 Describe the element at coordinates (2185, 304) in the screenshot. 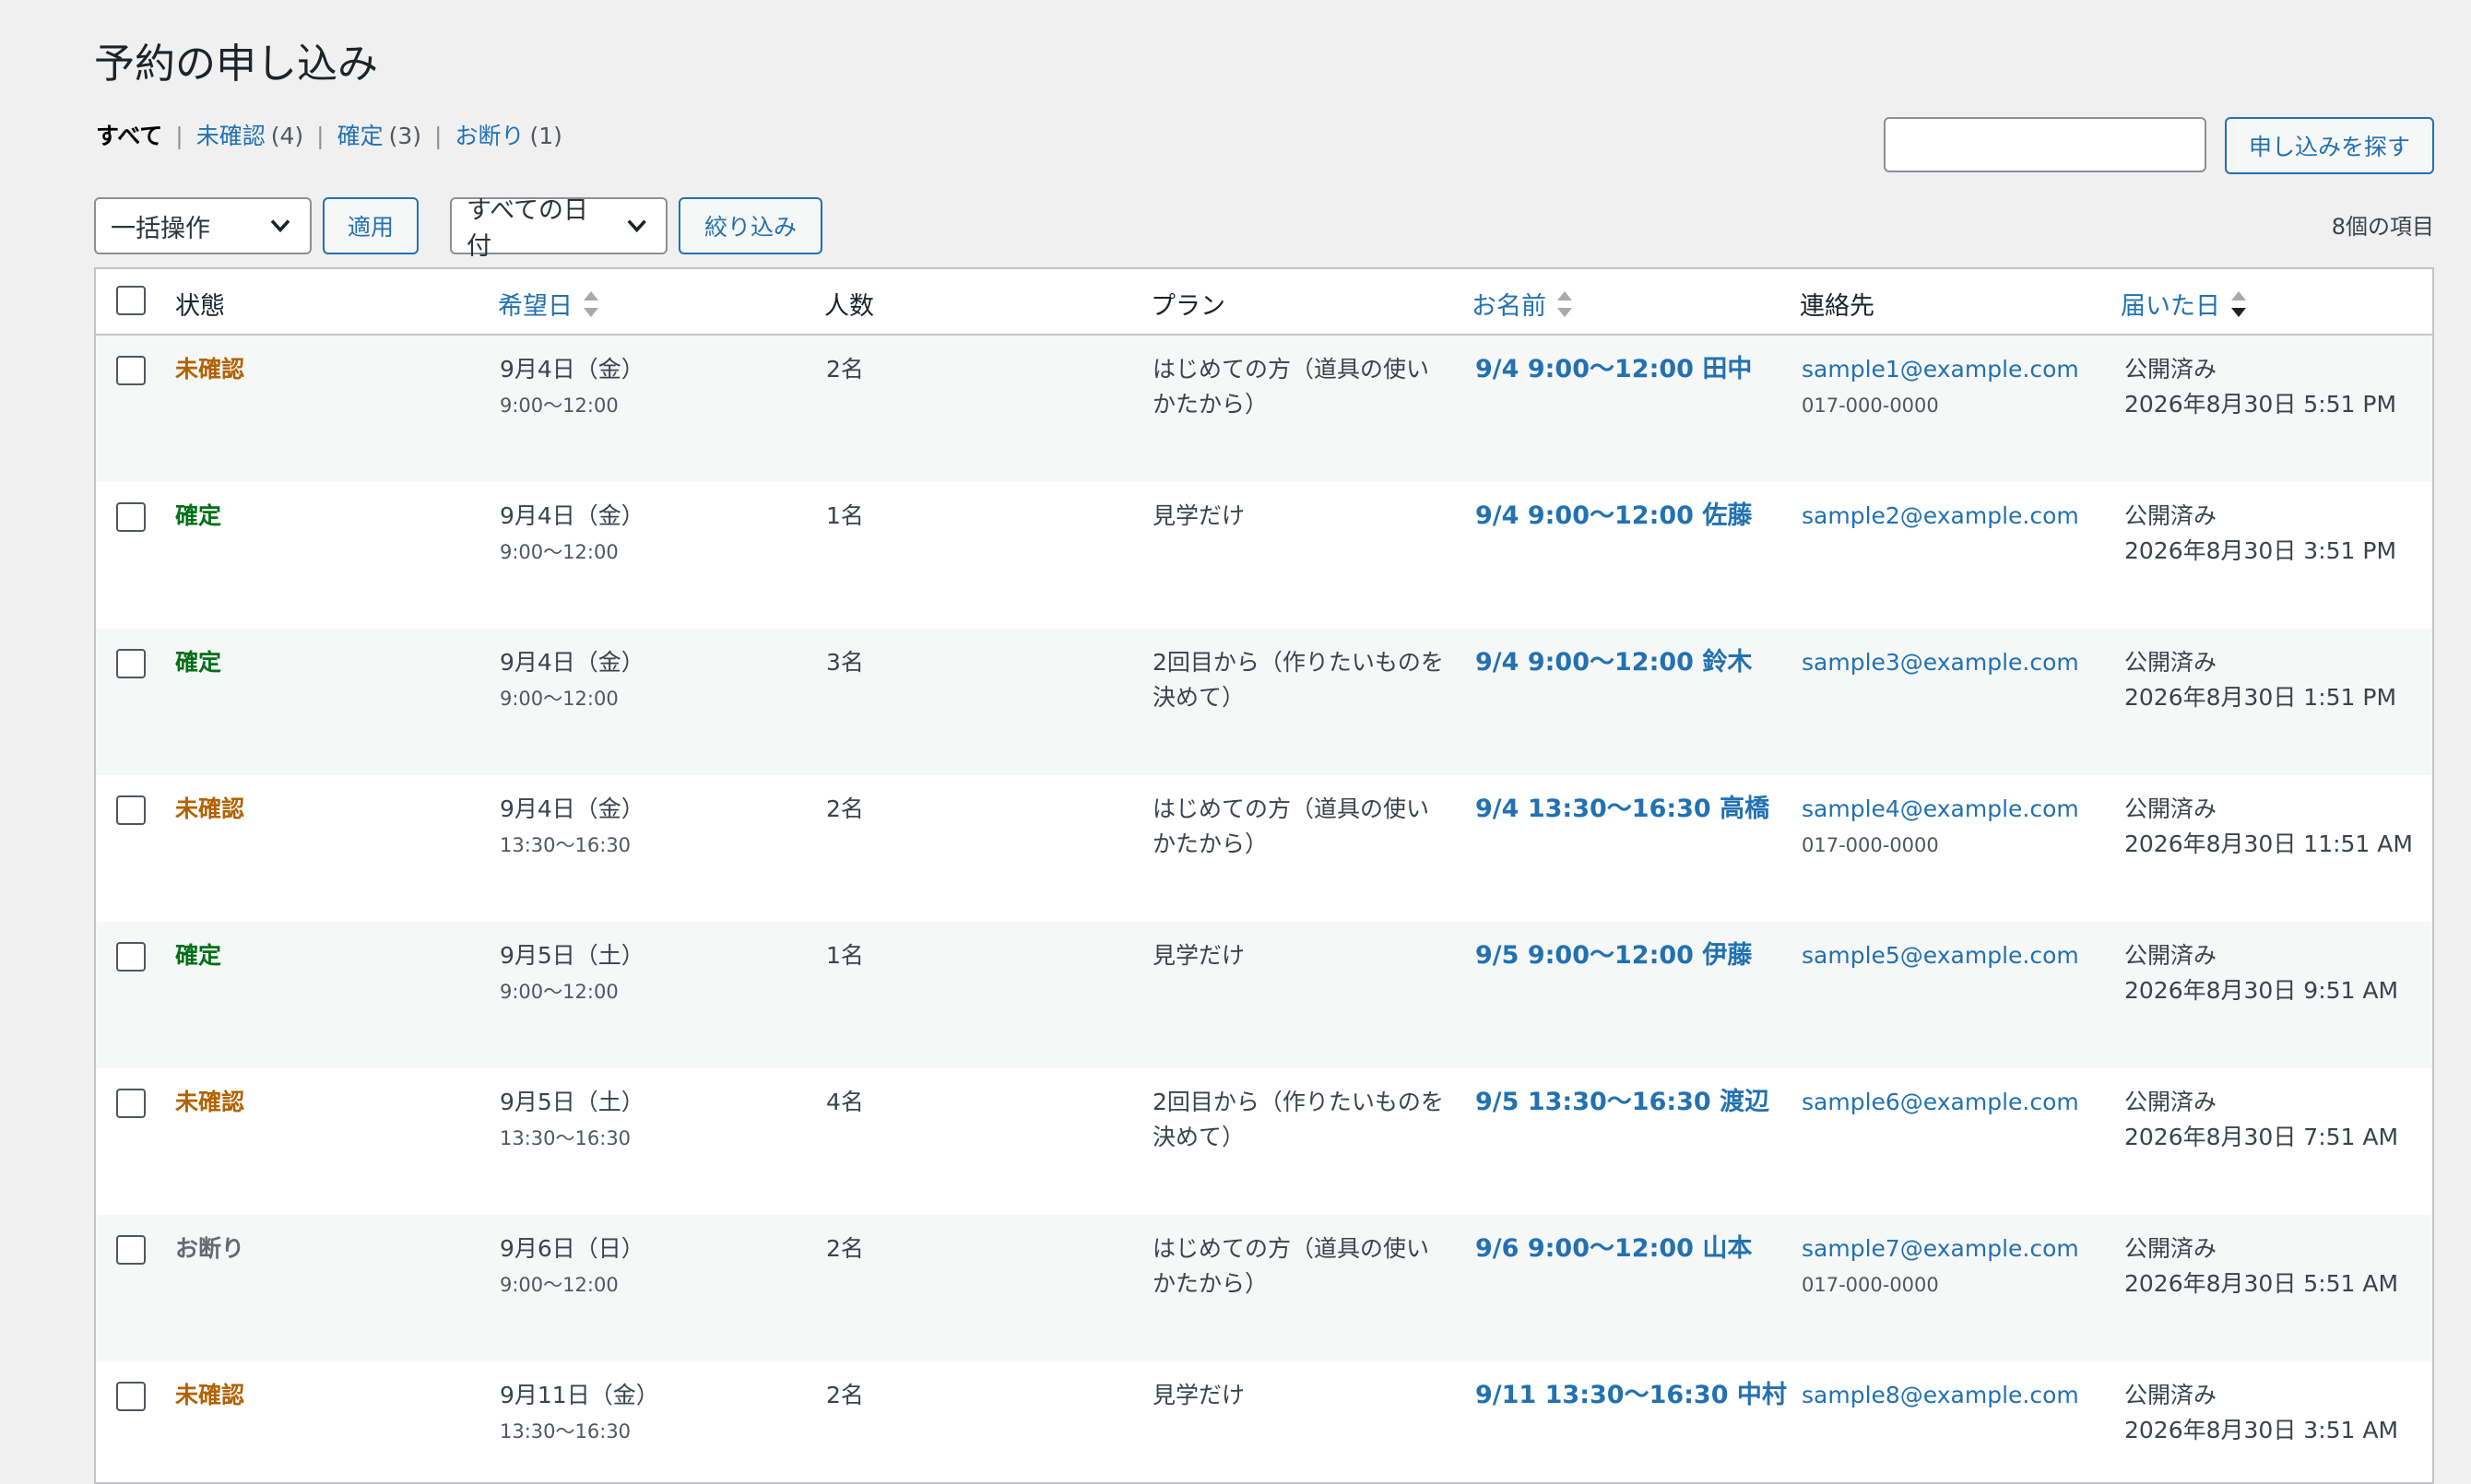

I see `col-received-header: 届いた日` at that location.